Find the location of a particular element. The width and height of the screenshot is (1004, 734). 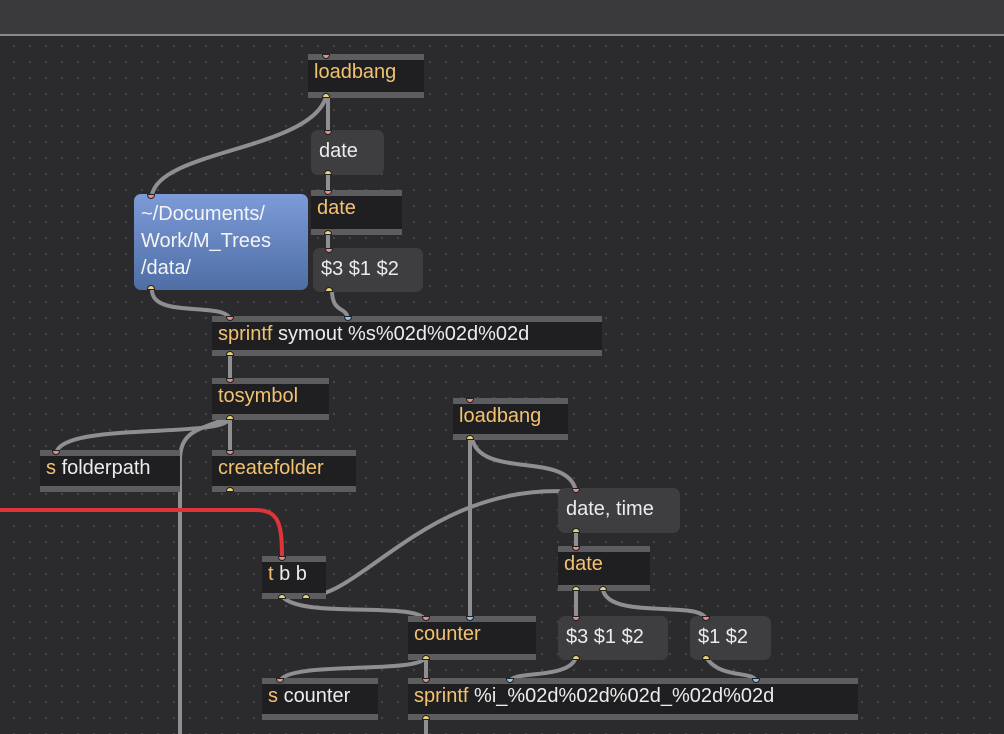

send-counter-object: s counter is located at coordinates (320, 699).